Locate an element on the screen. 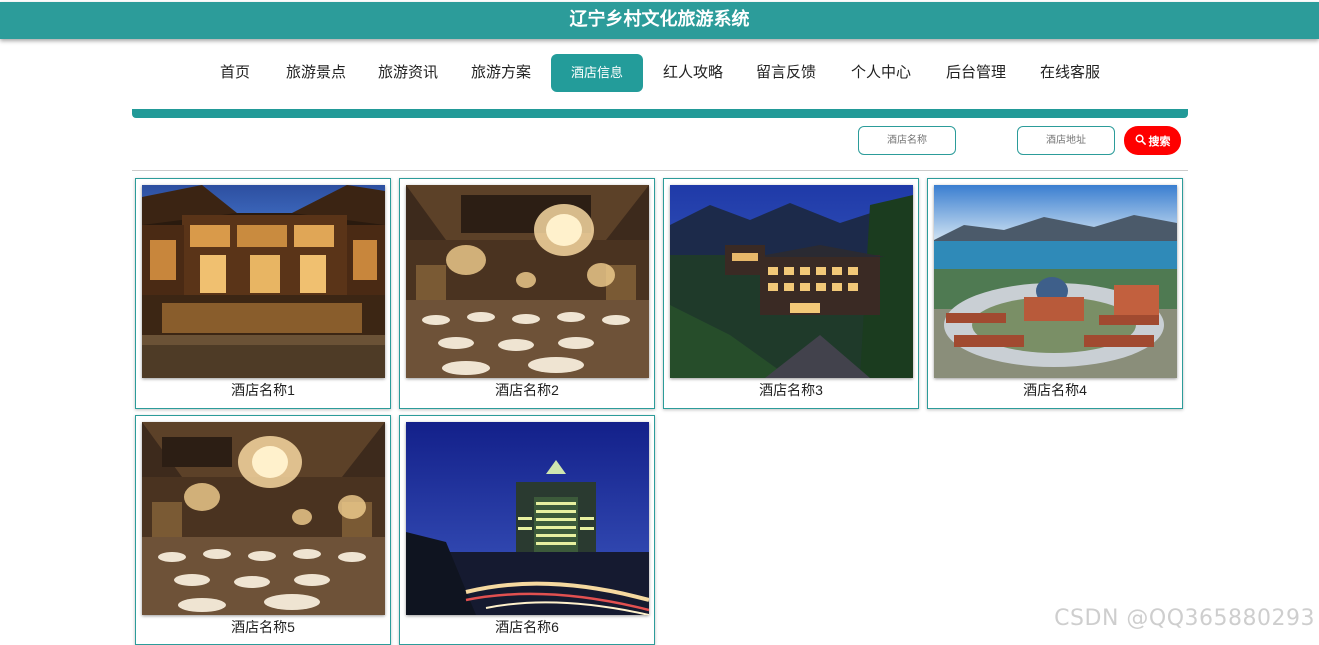 This screenshot has height=645, width=1319. search-divider is located at coordinates (660, 170).